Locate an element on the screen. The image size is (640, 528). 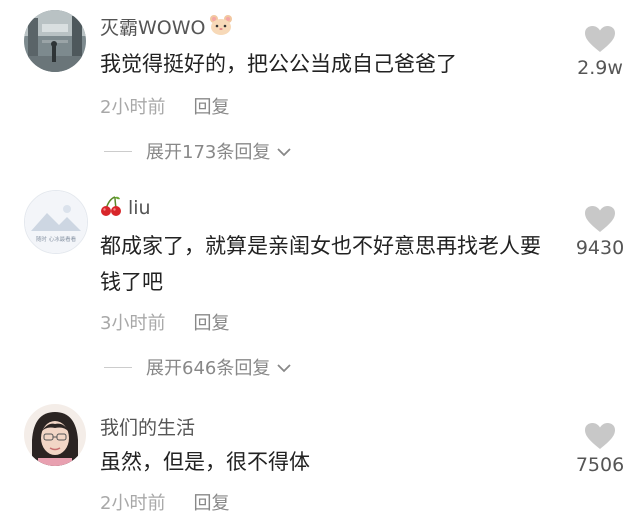
like-button: 7506 is located at coordinates (600, 449).